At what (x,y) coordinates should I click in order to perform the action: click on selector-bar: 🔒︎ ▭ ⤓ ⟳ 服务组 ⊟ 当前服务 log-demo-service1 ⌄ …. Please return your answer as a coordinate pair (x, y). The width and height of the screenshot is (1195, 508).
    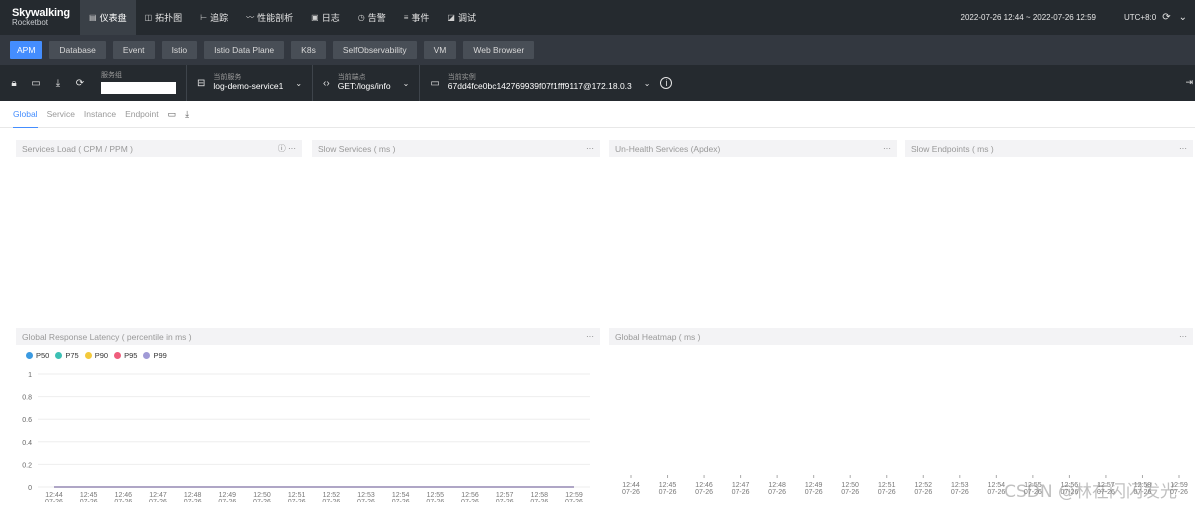
    Looking at the image, I should click on (597, 83).